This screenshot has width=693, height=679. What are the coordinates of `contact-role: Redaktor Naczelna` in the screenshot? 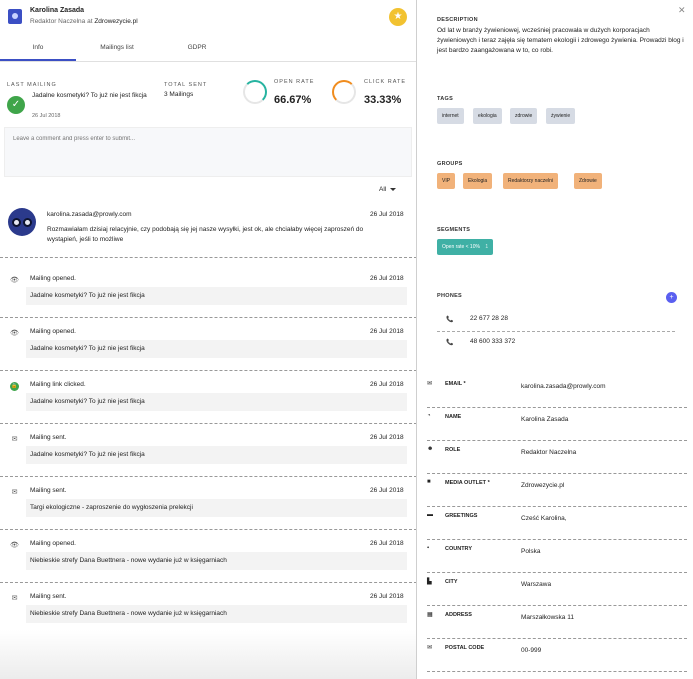 It's located at (58, 21).